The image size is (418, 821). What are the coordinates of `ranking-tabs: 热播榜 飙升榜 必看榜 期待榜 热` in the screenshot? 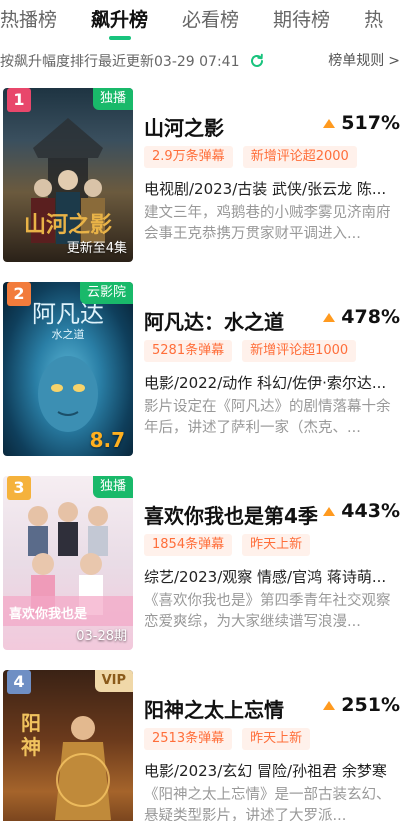 It's located at (209, 20).